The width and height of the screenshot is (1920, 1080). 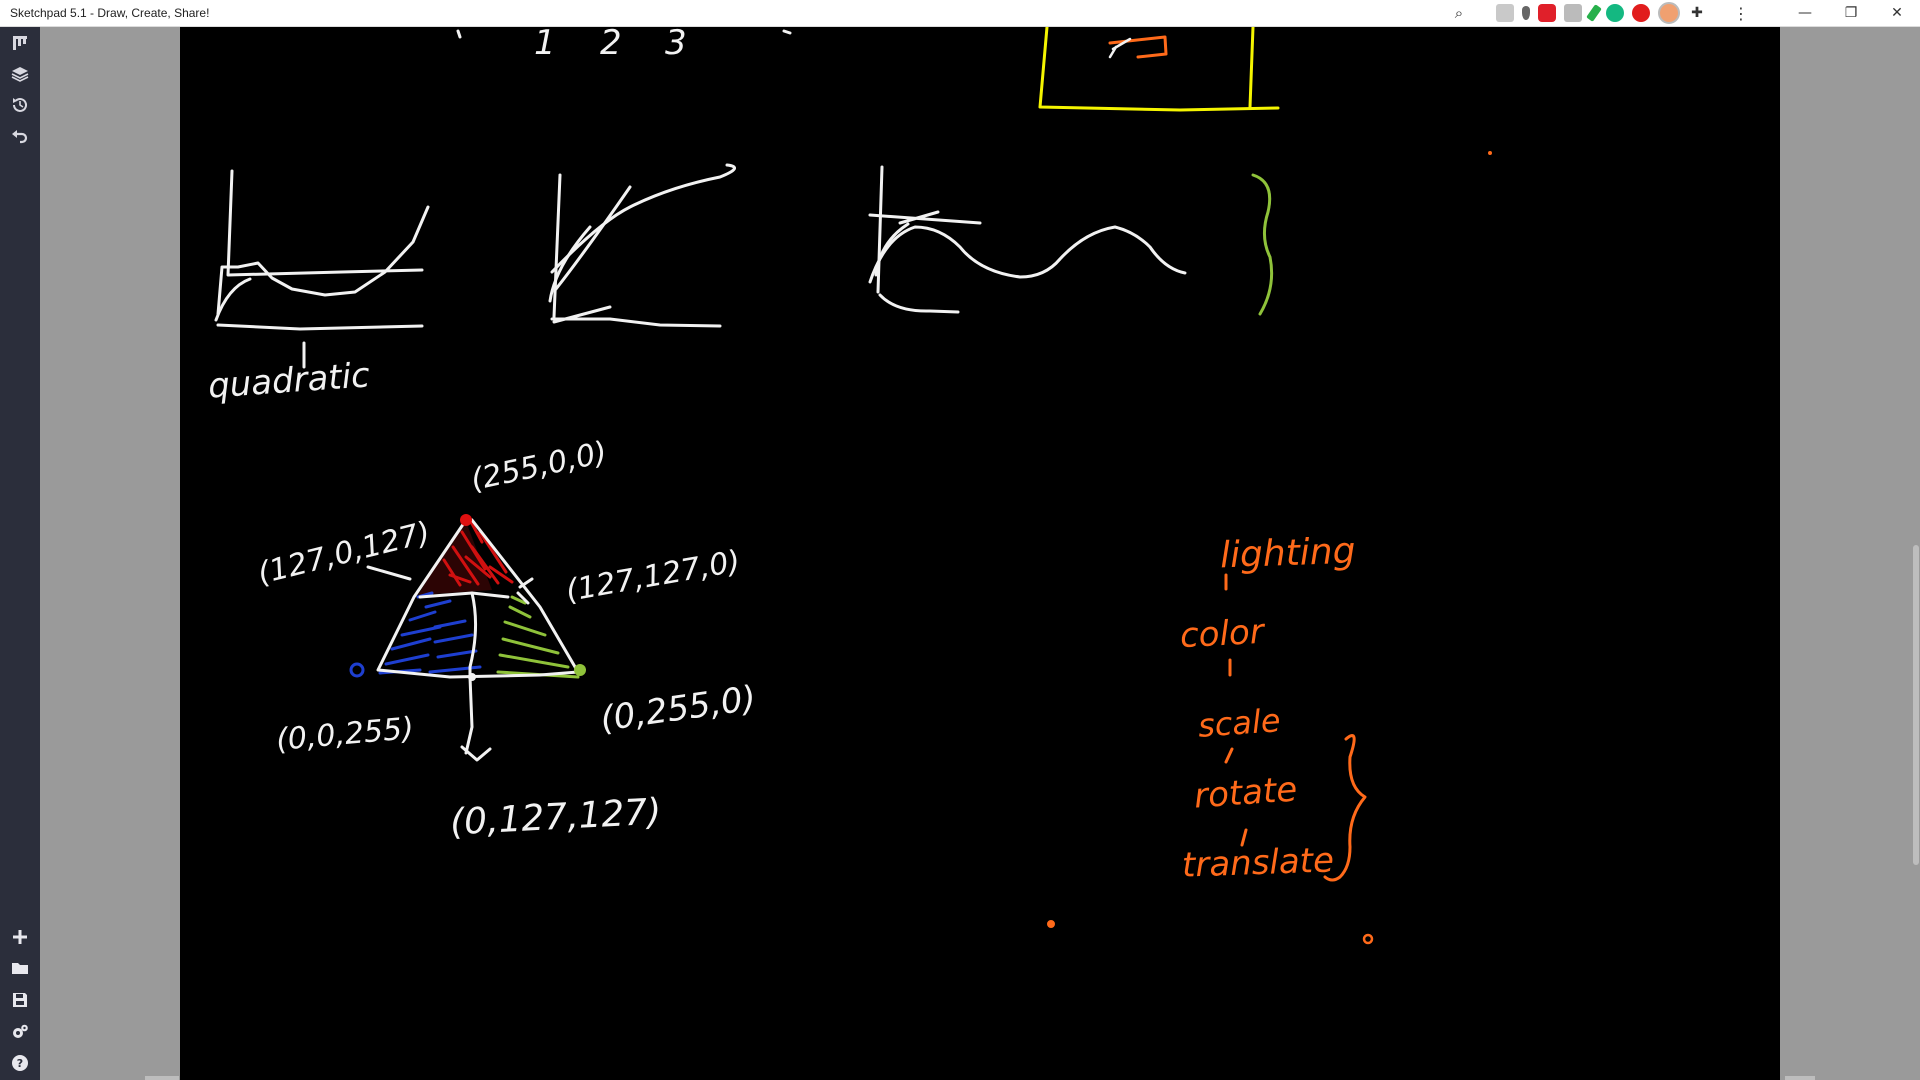 I want to click on pipeline-translate: translate, so click(x=1258, y=863).